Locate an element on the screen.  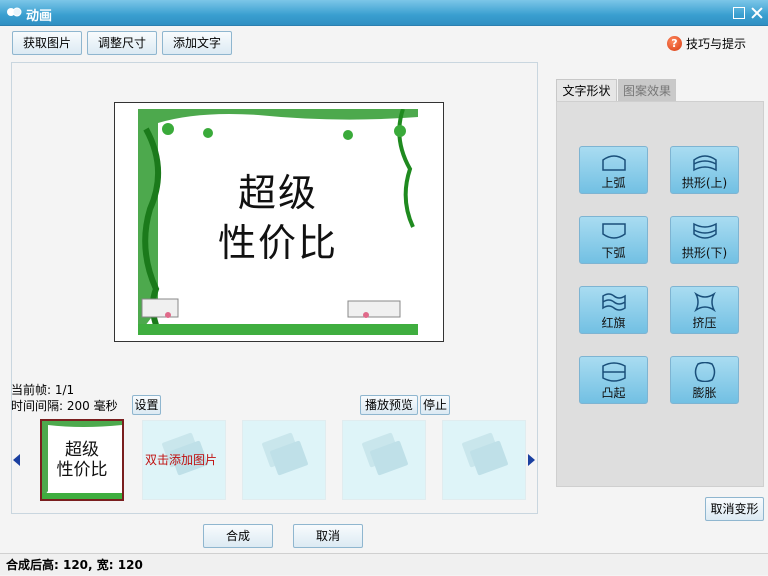
squeeze-icon is located at coordinates (705, 302).